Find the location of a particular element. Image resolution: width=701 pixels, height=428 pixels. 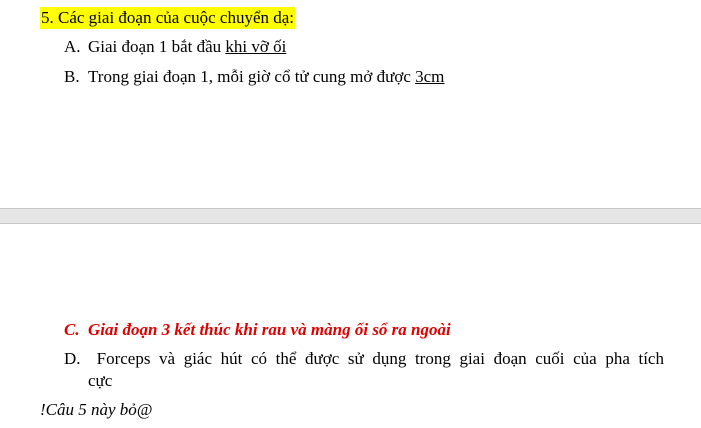

editor-note: !Câu 5 này bỏ@ is located at coordinates (96, 409).